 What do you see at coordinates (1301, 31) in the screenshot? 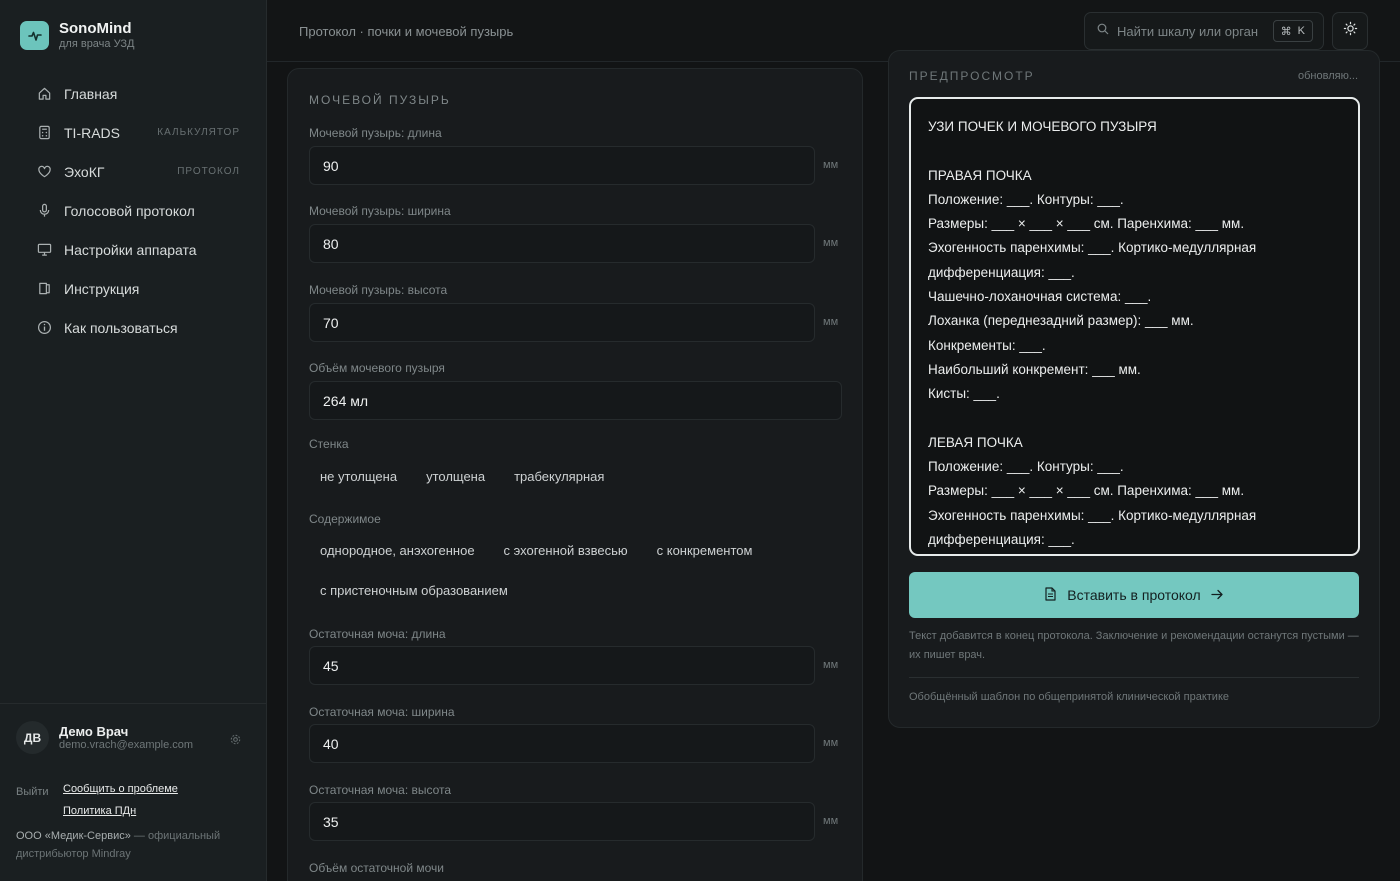
I see `shortcut-key: K` at bounding box center [1301, 31].